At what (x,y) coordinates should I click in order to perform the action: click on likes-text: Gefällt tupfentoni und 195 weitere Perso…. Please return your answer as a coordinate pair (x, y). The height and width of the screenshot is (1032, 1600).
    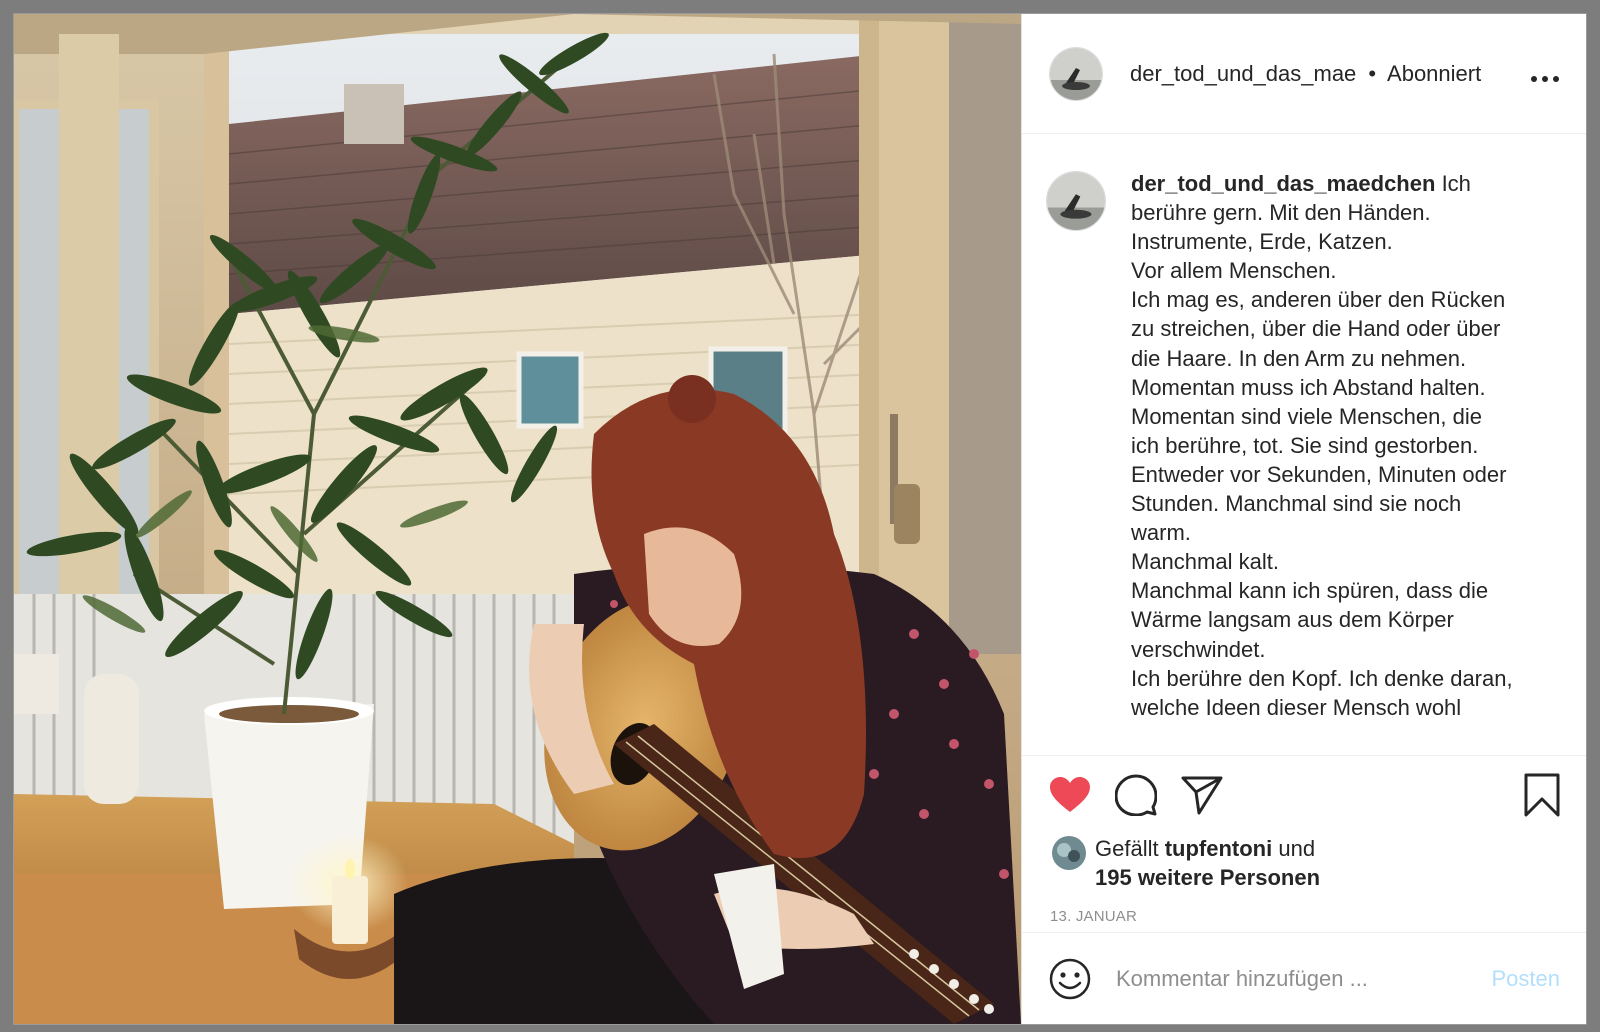
    Looking at the image, I should click on (1207, 863).